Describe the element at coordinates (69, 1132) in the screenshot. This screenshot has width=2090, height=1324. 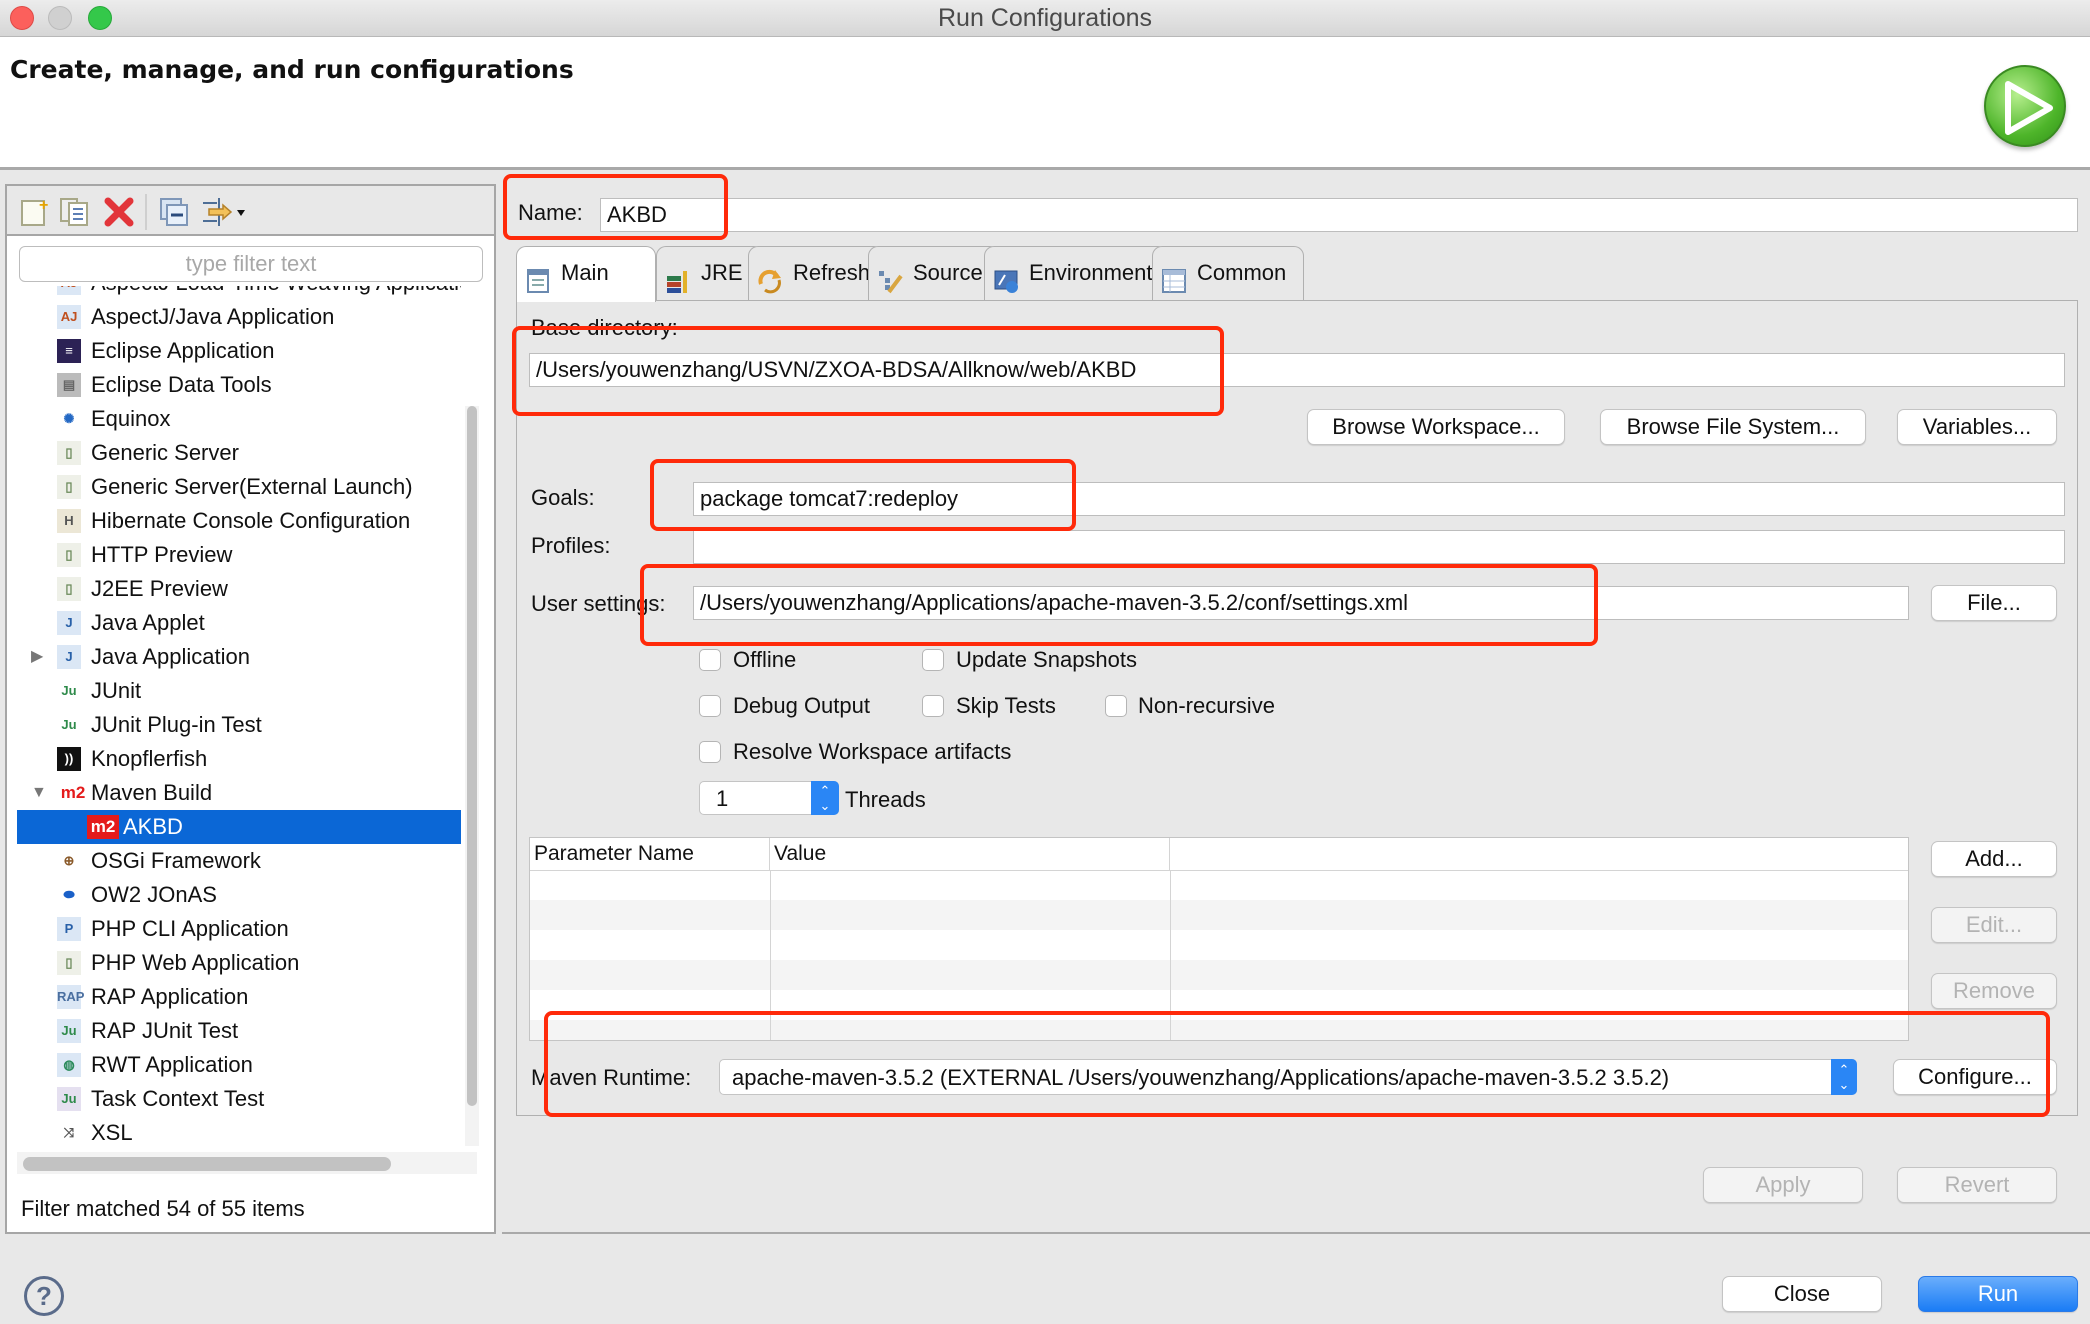
I see `xsl-icon: ⤨` at that location.